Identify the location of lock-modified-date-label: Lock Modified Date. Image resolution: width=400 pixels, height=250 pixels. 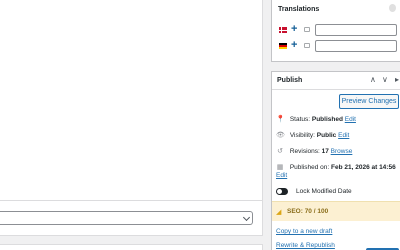
(324, 191).